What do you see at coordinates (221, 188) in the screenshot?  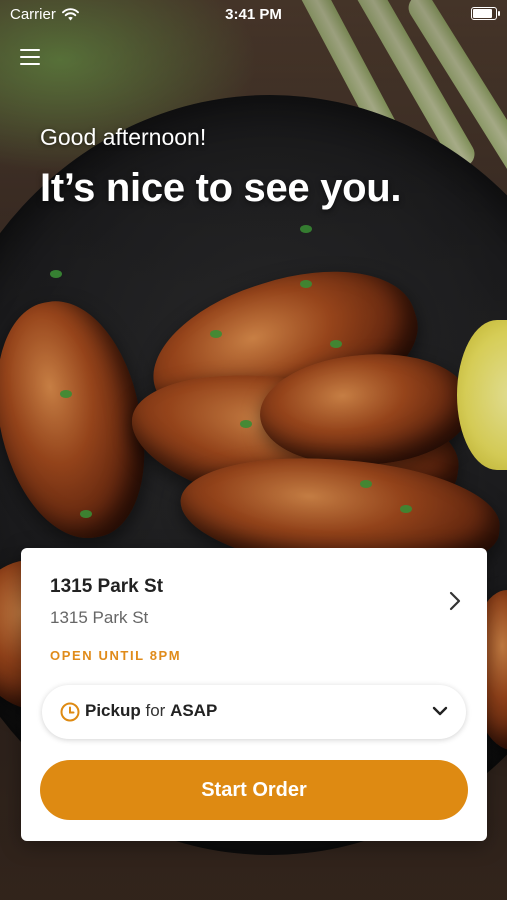 I see `greeting-title: It’s nice to see you.` at bounding box center [221, 188].